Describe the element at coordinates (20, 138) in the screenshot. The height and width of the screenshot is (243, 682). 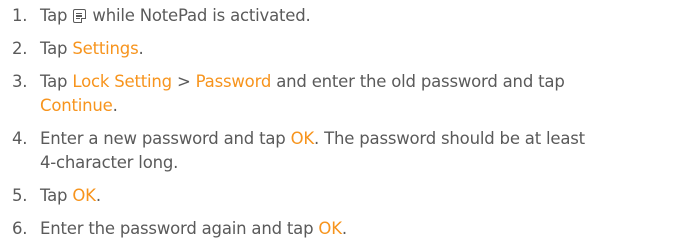
I see `step-number: 4.` at that location.